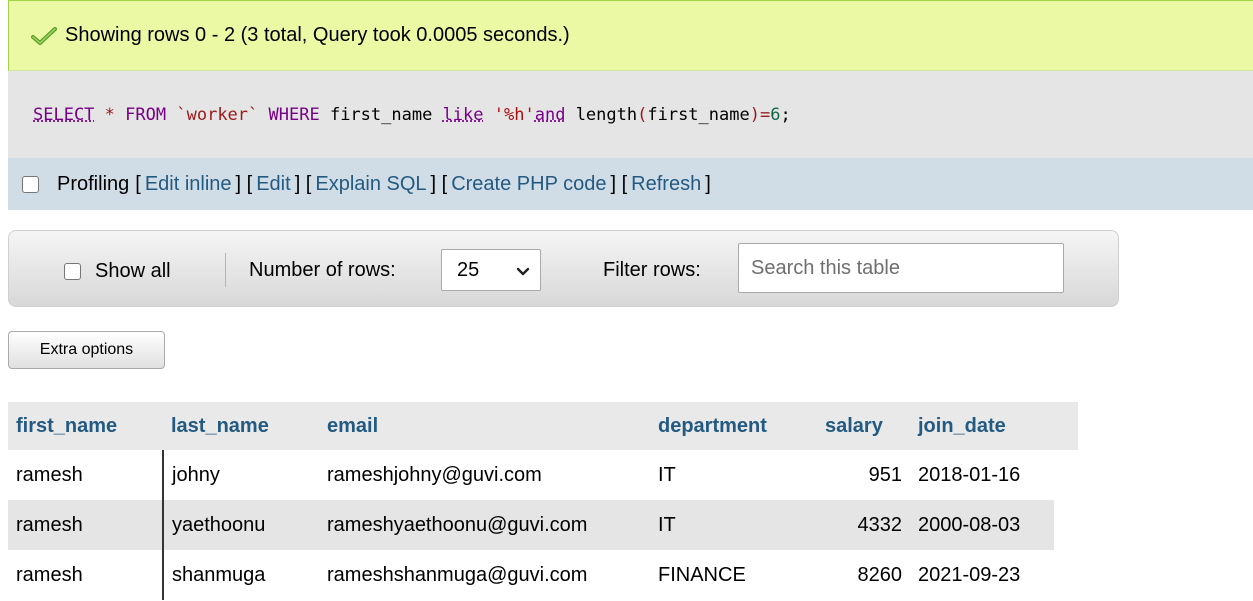 The height and width of the screenshot is (601, 1253). I want to click on cell-last-name: yaethoonu, so click(241, 525).